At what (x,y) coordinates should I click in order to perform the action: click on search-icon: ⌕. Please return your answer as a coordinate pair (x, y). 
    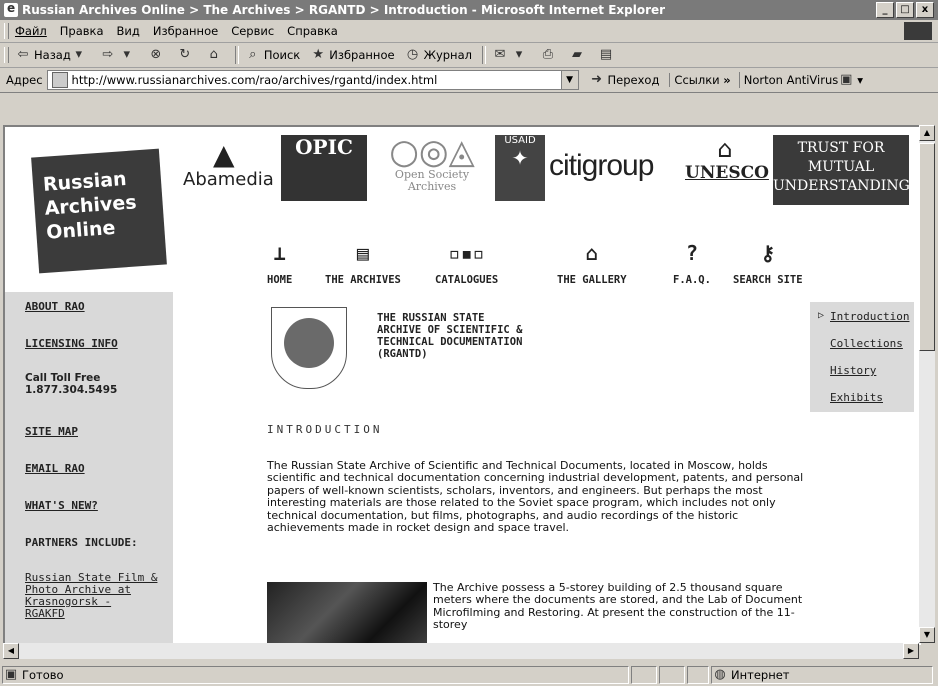
    Looking at the image, I should click on (253, 54).